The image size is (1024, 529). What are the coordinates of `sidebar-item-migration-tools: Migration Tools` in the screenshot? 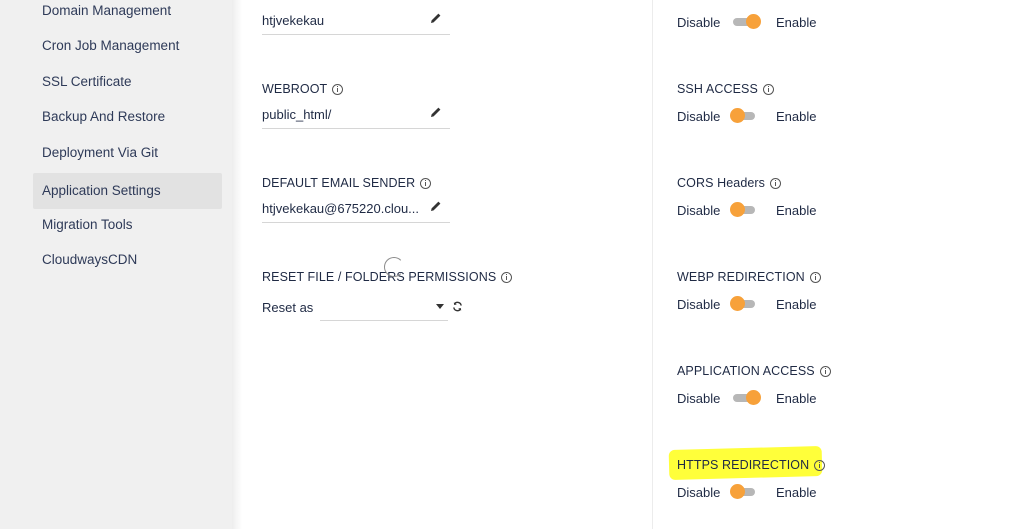 It's located at (127, 225).